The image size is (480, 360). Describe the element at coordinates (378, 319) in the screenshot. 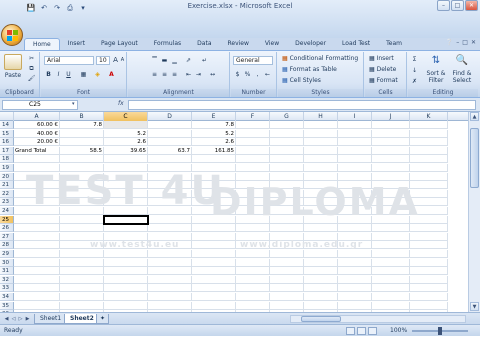

I see `horizontal-scrollbar` at that location.